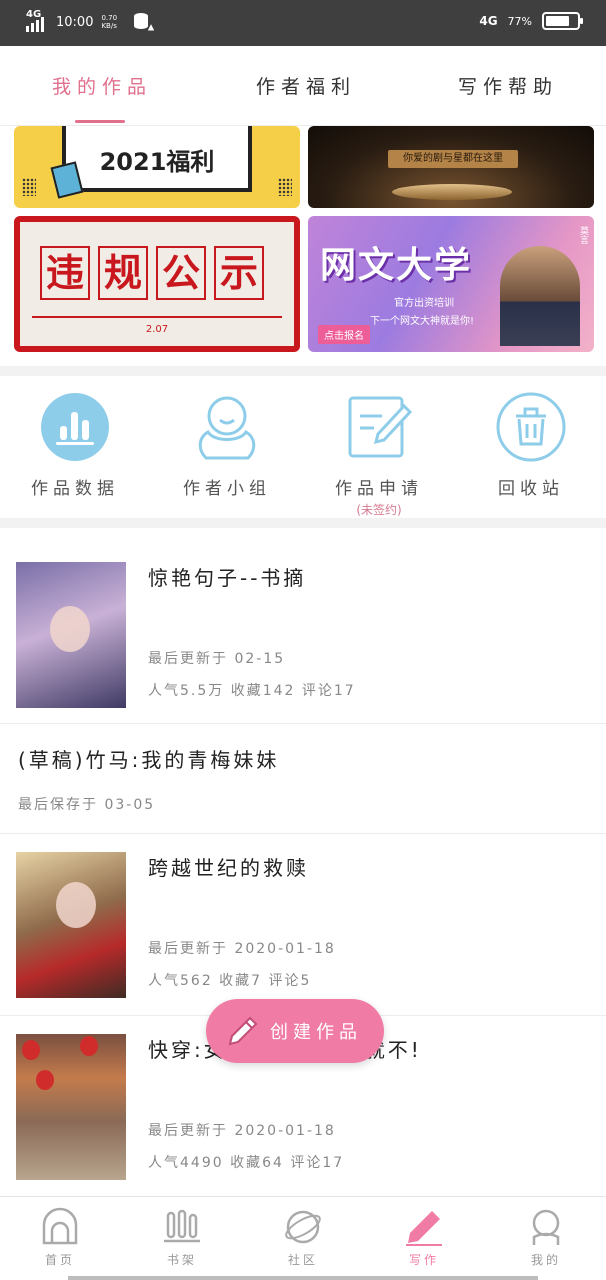  What do you see at coordinates (227, 428) in the screenshot?
I see `group-icon` at bounding box center [227, 428].